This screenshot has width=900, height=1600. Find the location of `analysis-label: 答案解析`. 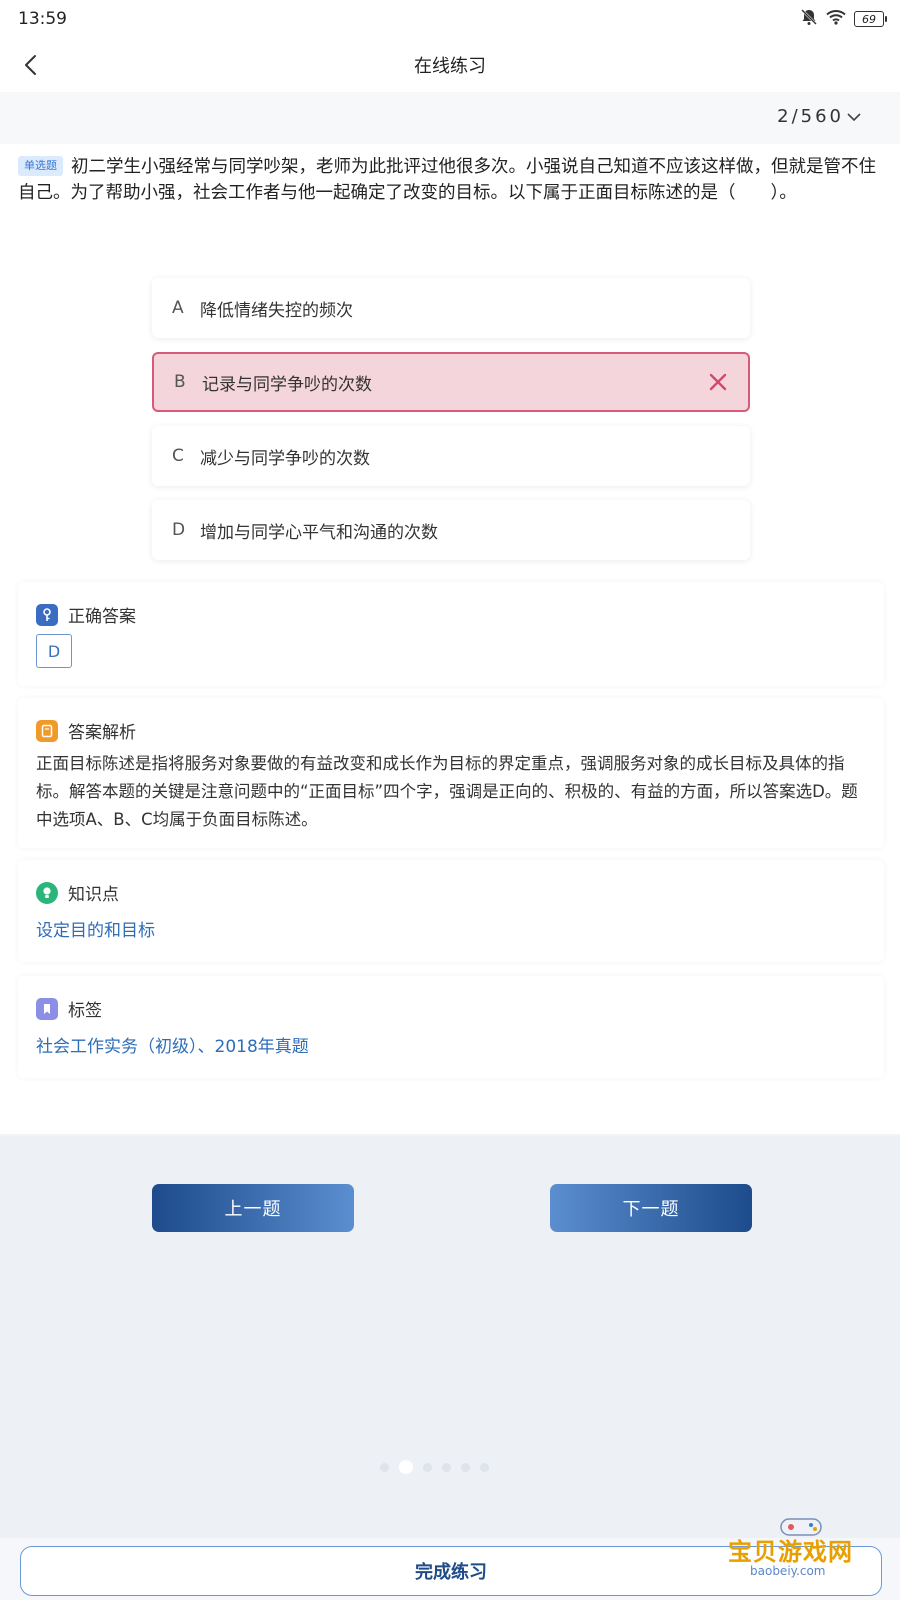

analysis-label: 答案解析 is located at coordinates (102, 733).